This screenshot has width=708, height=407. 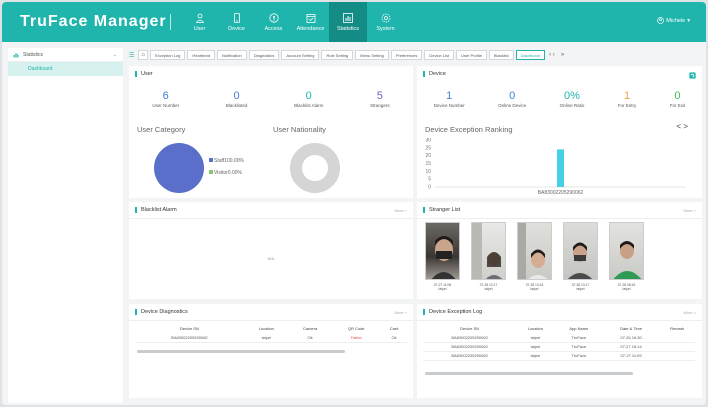 I want to click on blacklist-alarm-panel: Blacklist Alarm More > N/A, so click(x=271, y=250).